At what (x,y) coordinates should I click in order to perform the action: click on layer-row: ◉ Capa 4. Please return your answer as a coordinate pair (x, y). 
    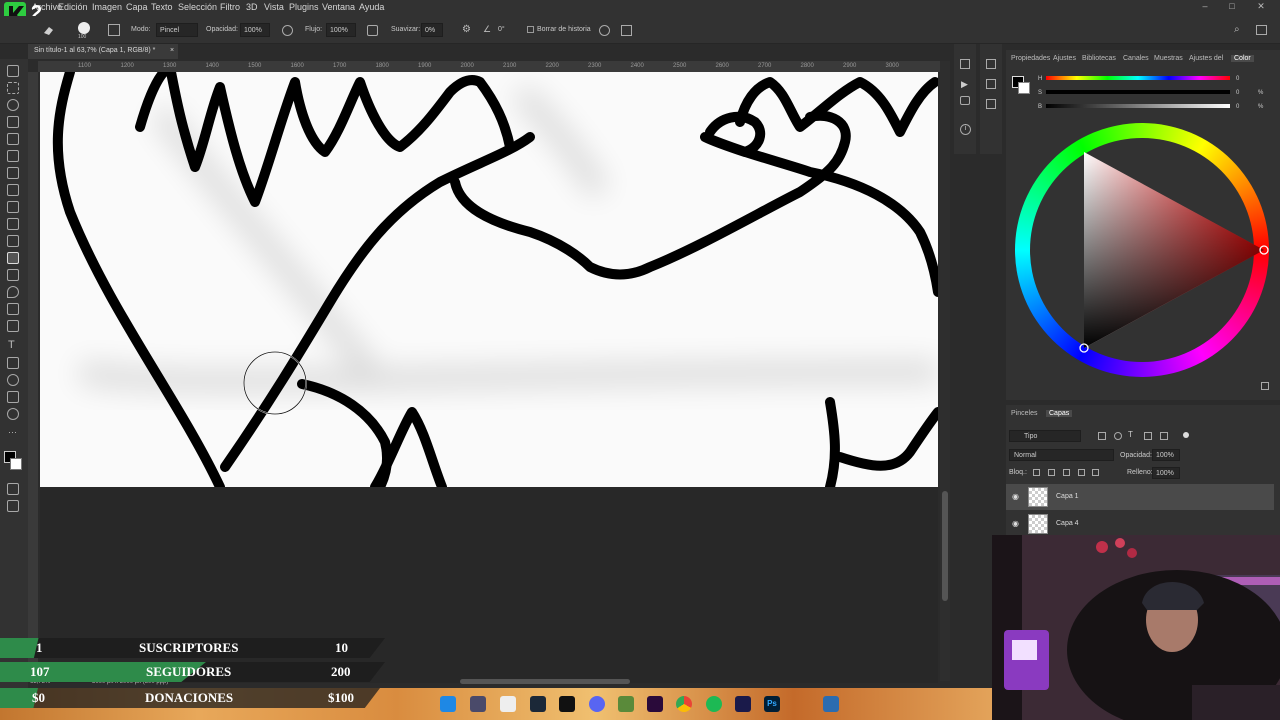
    Looking at the image, I should click on (1140, 524).